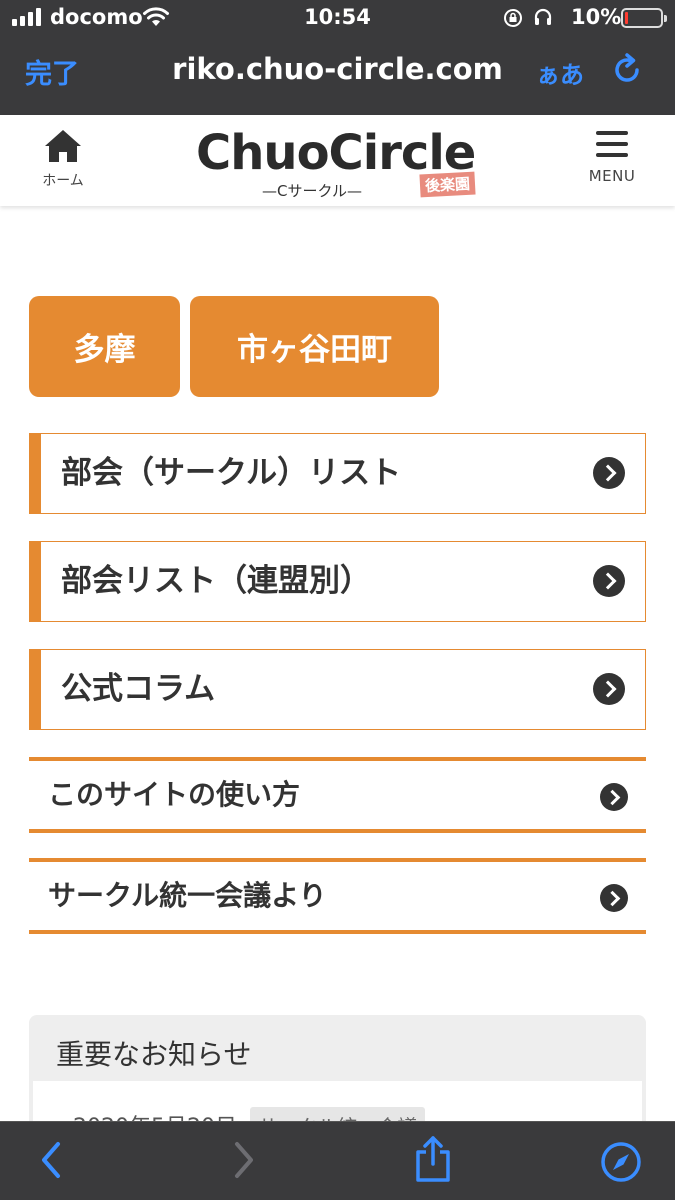  I want to click on battery-level-fill, so click(626, 18).